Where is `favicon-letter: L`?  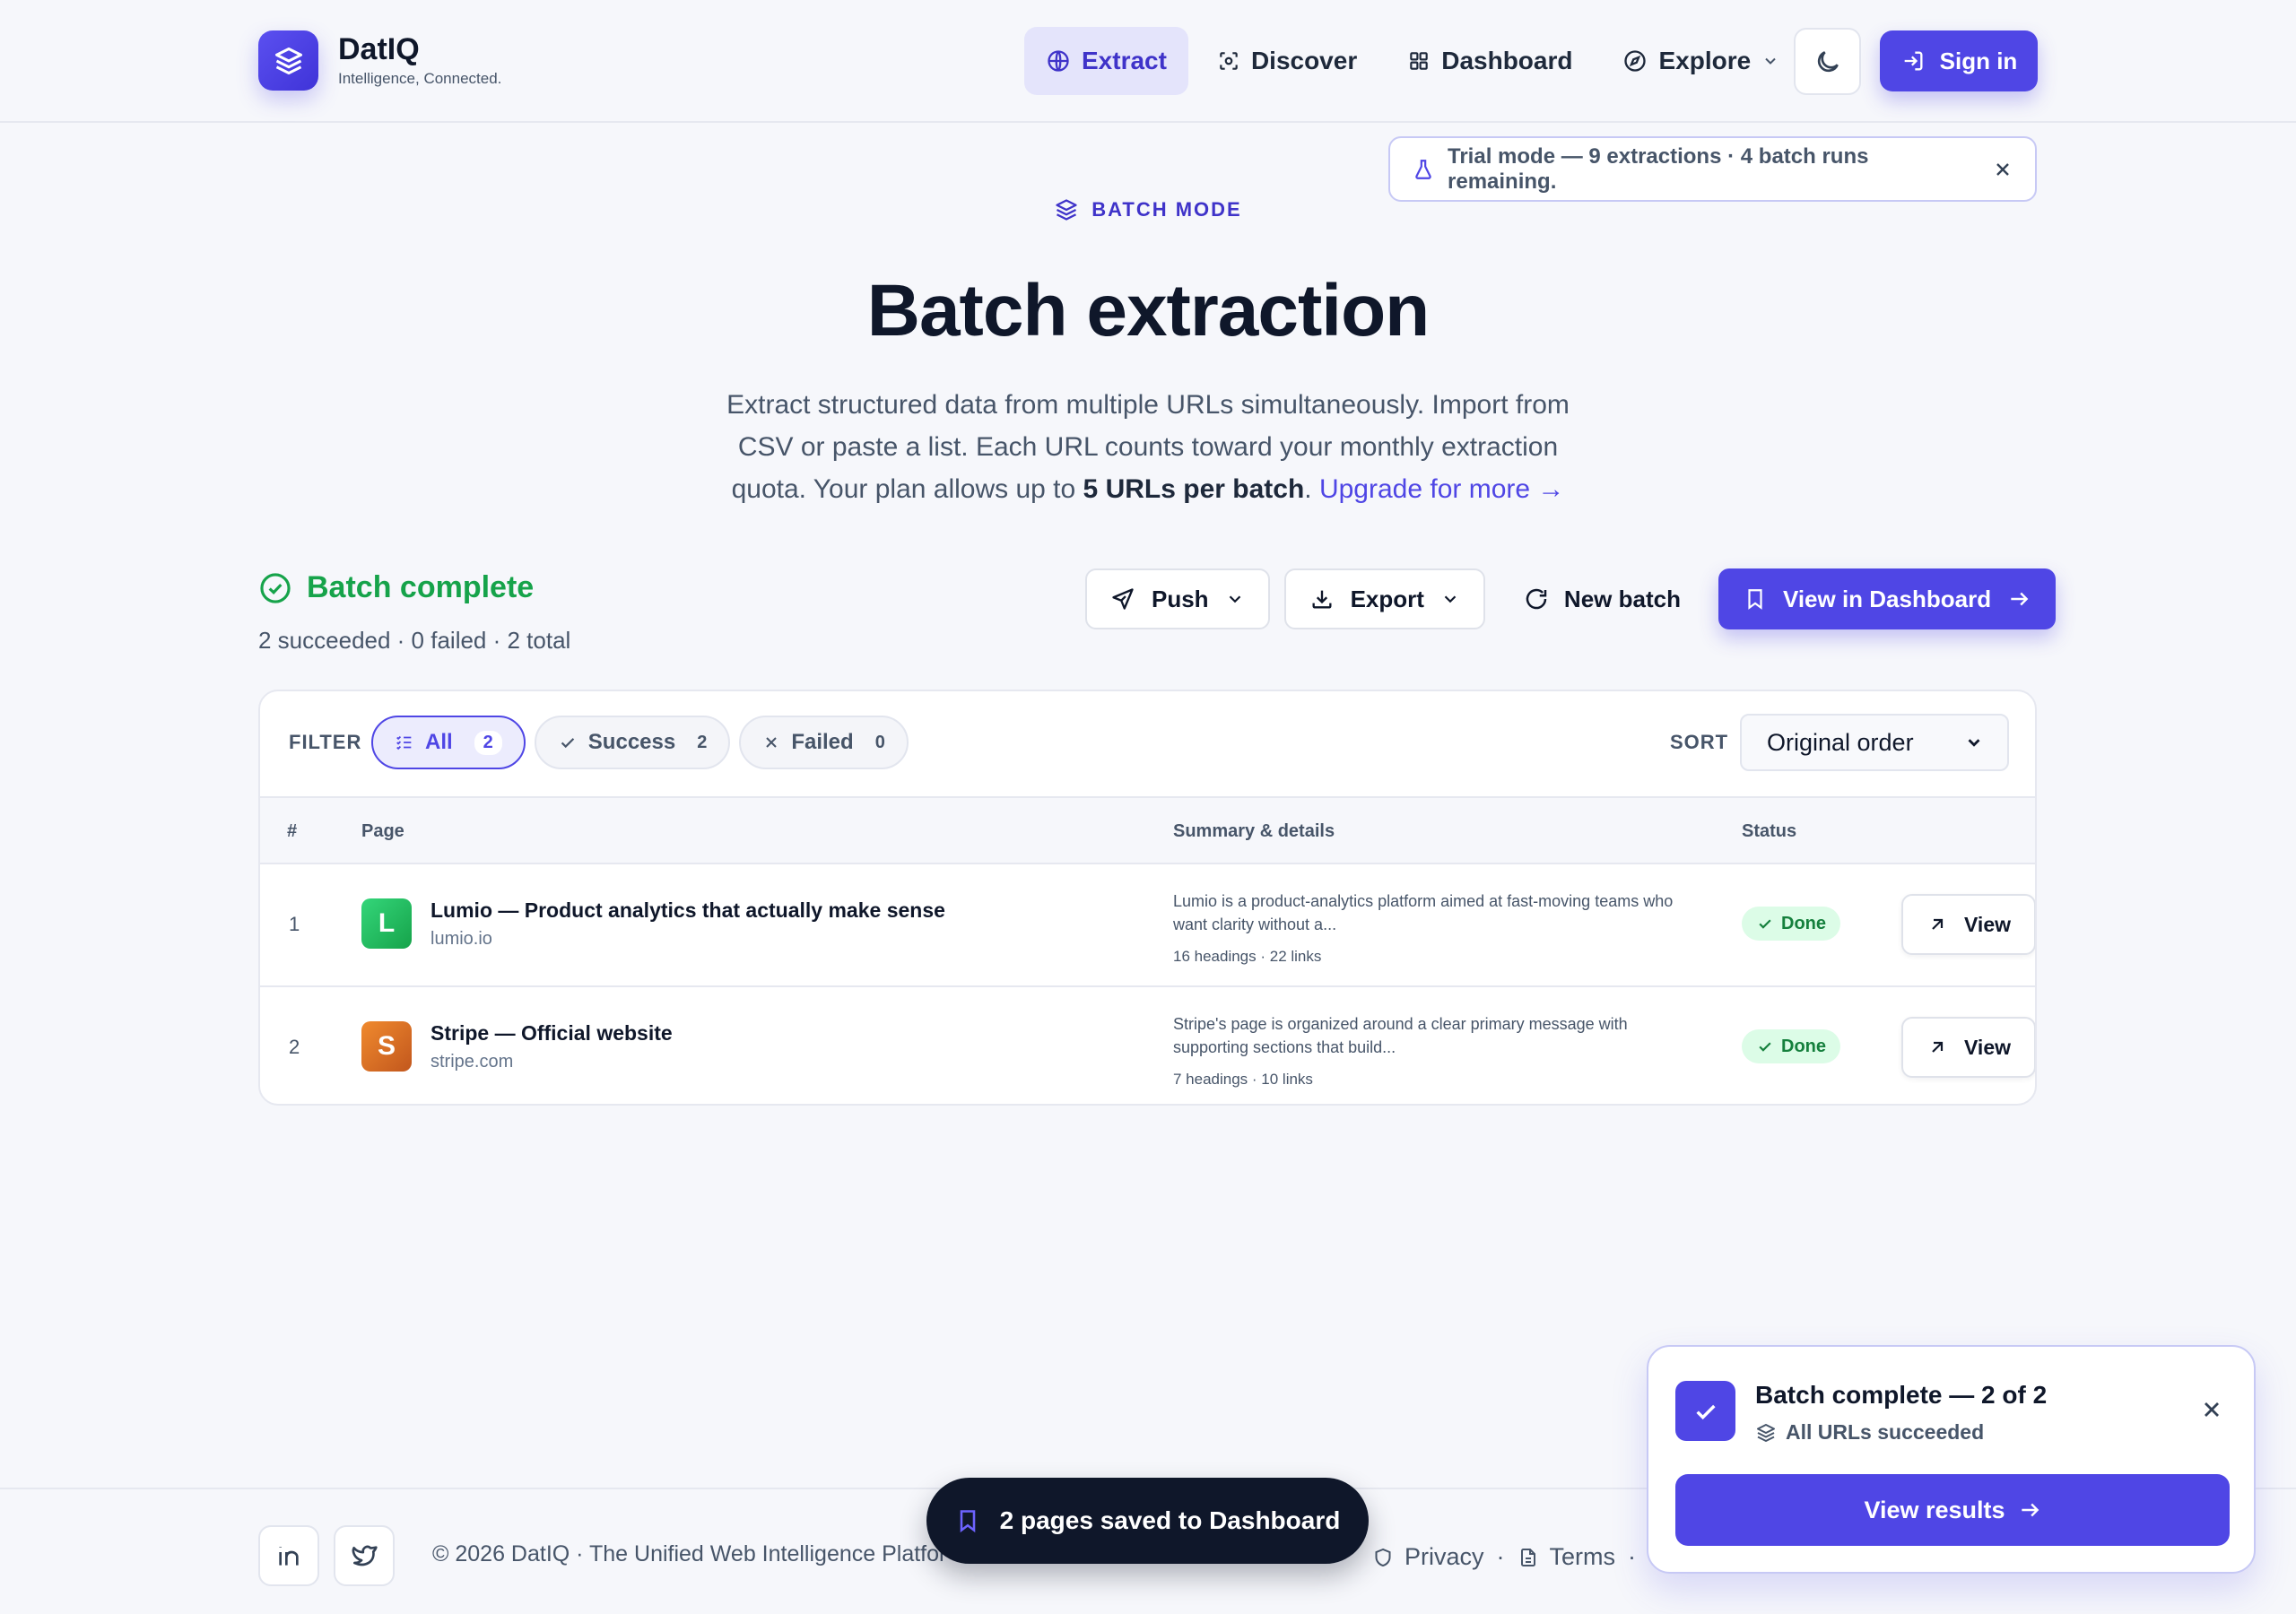 favicon-letter: L is located at coordinates (387, 923).